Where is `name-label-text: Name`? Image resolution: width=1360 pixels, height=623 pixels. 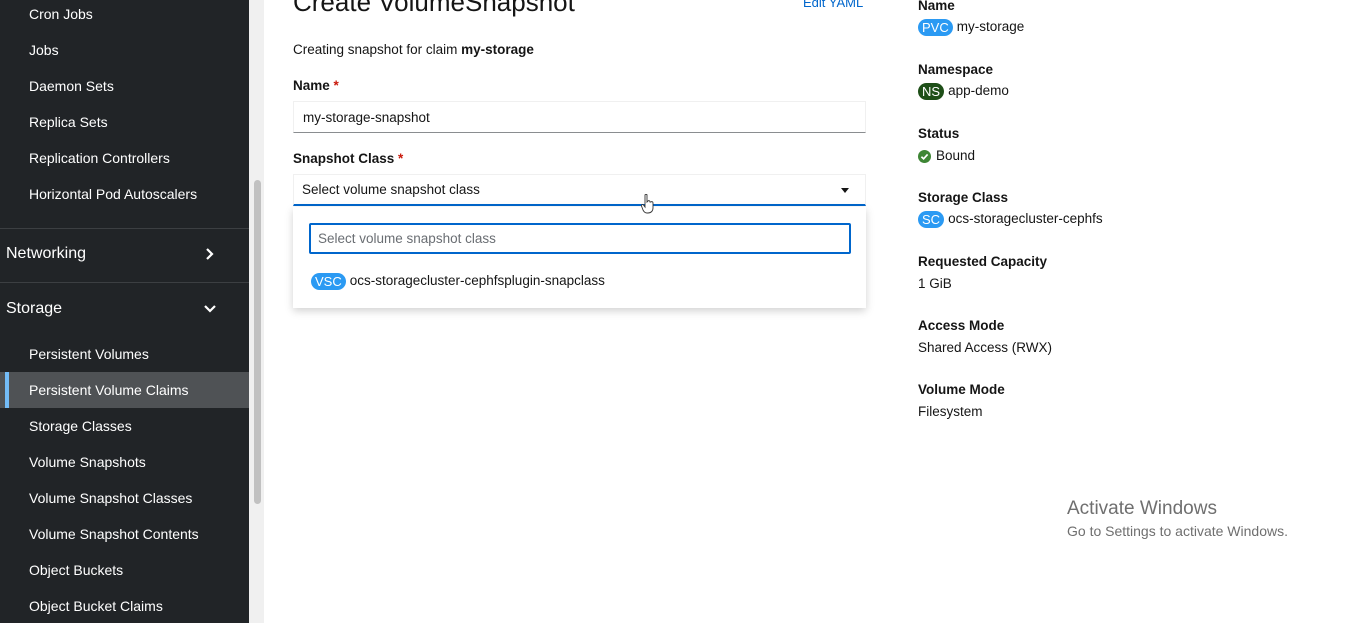
name-label-text: Name is located at coordinates (311, 85).